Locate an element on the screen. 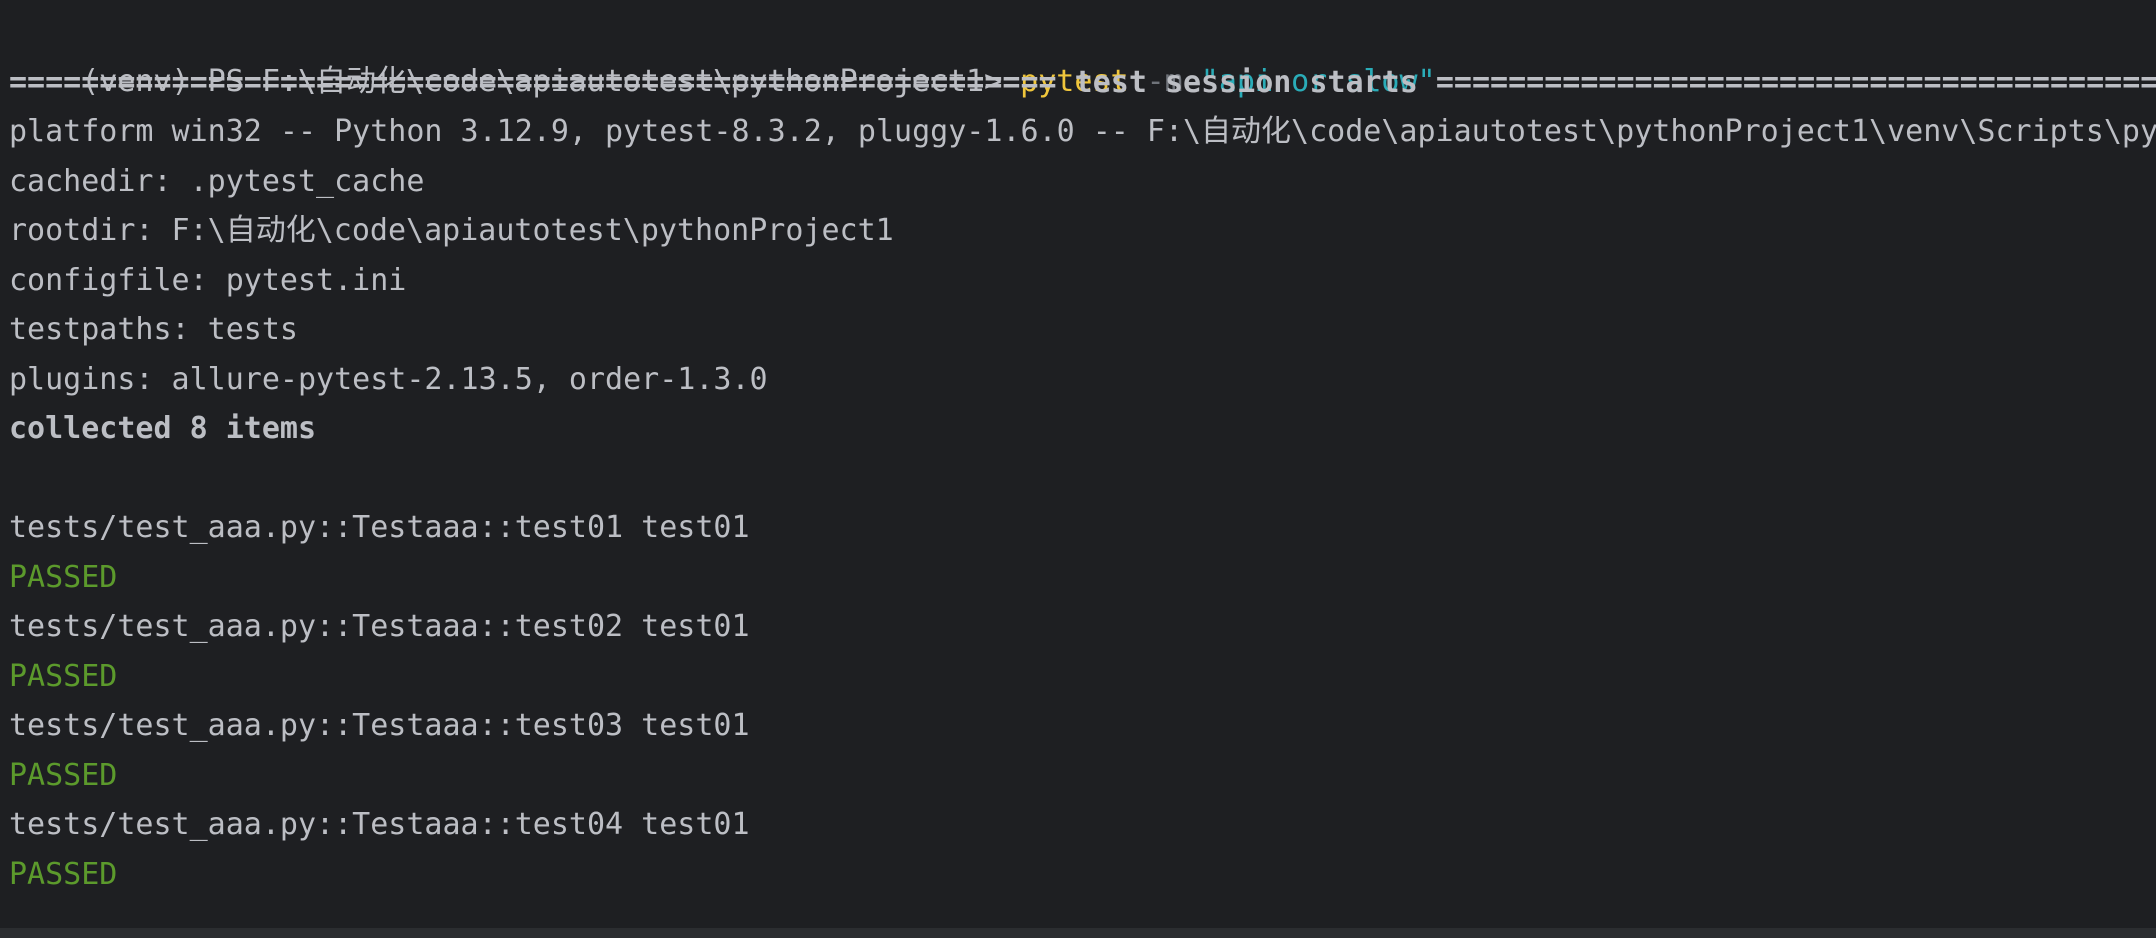 The image size is (2156, 938). cachedir-line: cachedir: .pytest_cache is located at coordinates (217, 181).